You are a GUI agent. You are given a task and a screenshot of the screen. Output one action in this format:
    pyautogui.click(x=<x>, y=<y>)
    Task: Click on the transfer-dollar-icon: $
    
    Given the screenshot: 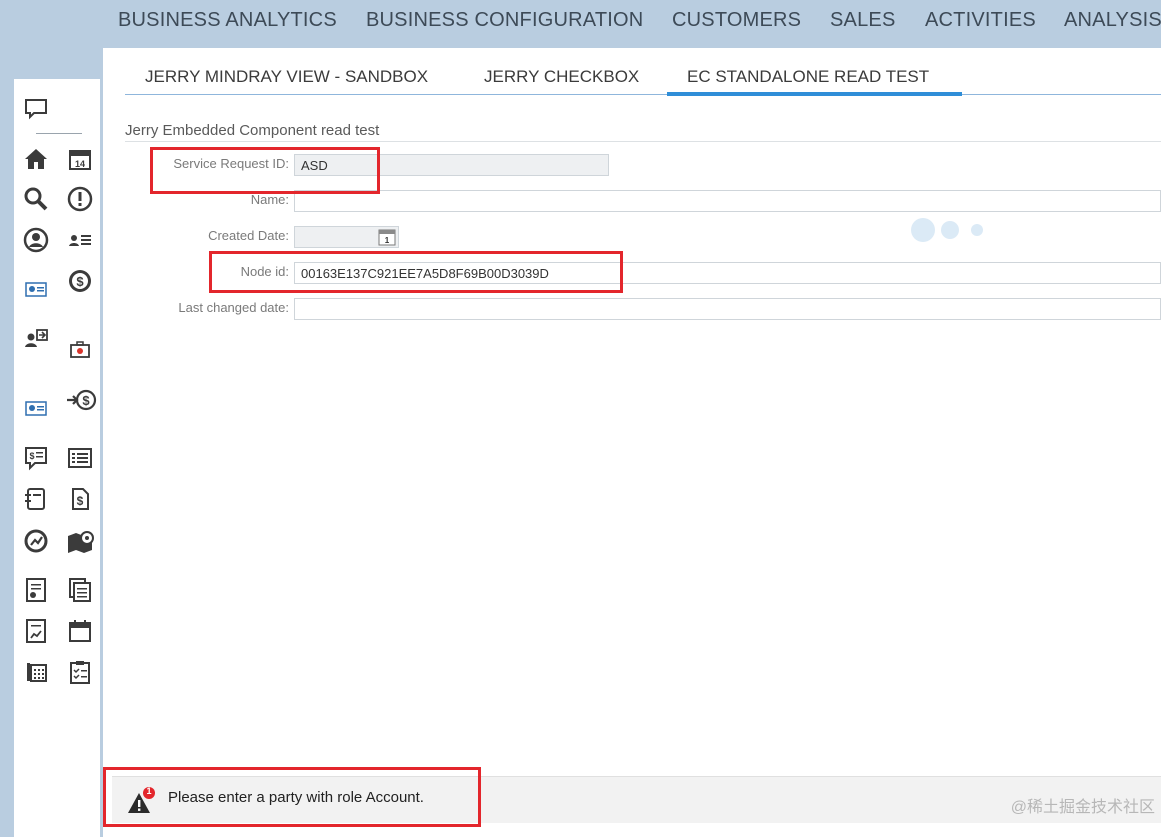 What is the action you would take?
    pyautogui.click(x=81, y=400)
    